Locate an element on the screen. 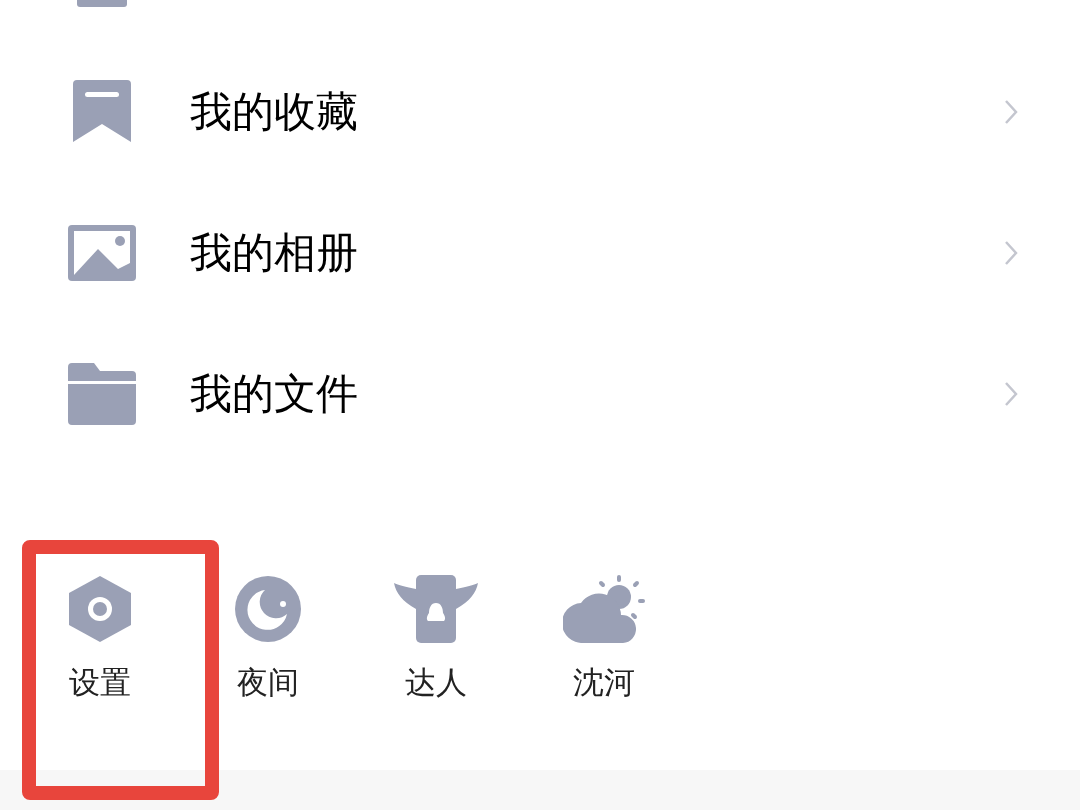 This screenshot has width=1080, height=810. winged-phone-icon is located at coordinates (436, 609).